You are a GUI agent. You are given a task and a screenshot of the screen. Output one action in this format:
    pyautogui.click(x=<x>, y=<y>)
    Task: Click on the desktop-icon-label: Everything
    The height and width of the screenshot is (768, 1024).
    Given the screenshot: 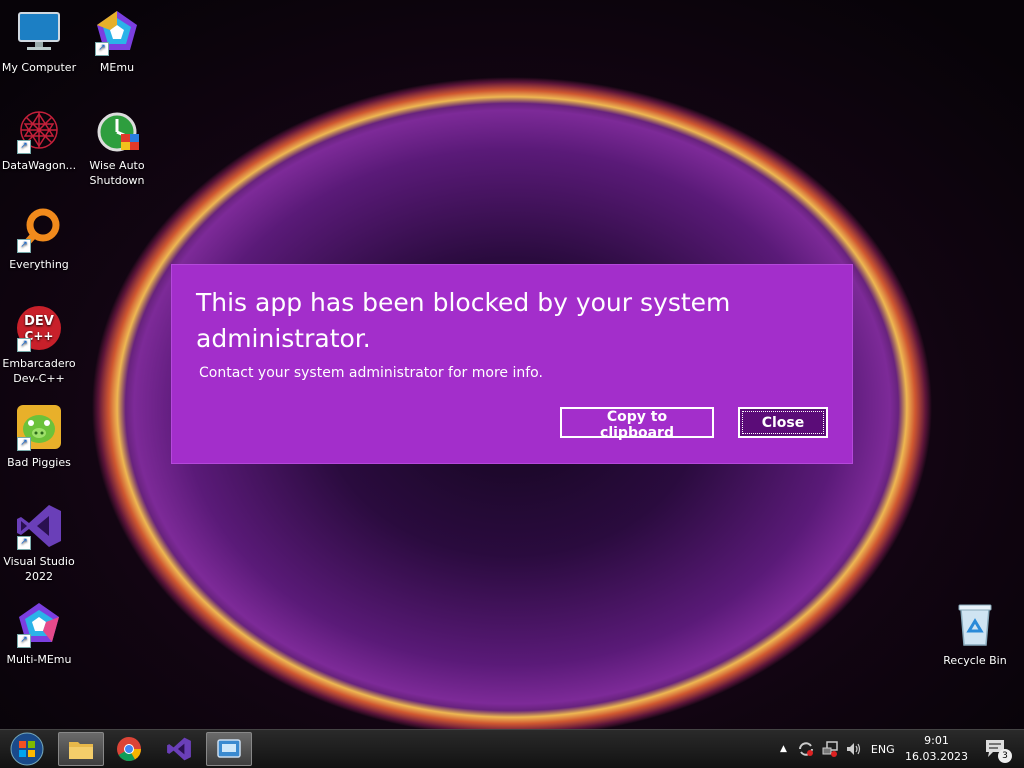 What is the action you would take?
    pyautogui.click(x=39, y=264)
    